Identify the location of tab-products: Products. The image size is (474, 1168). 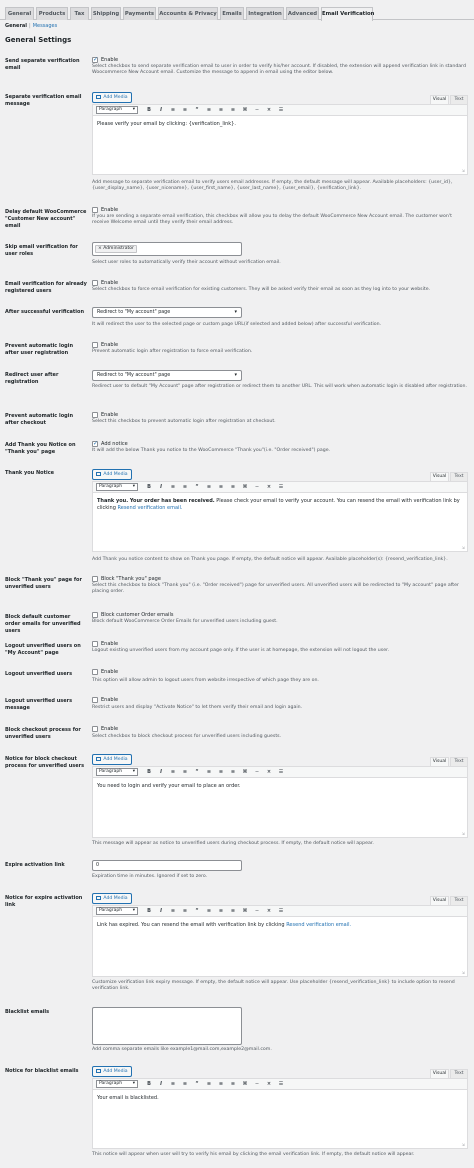
(52, 13).